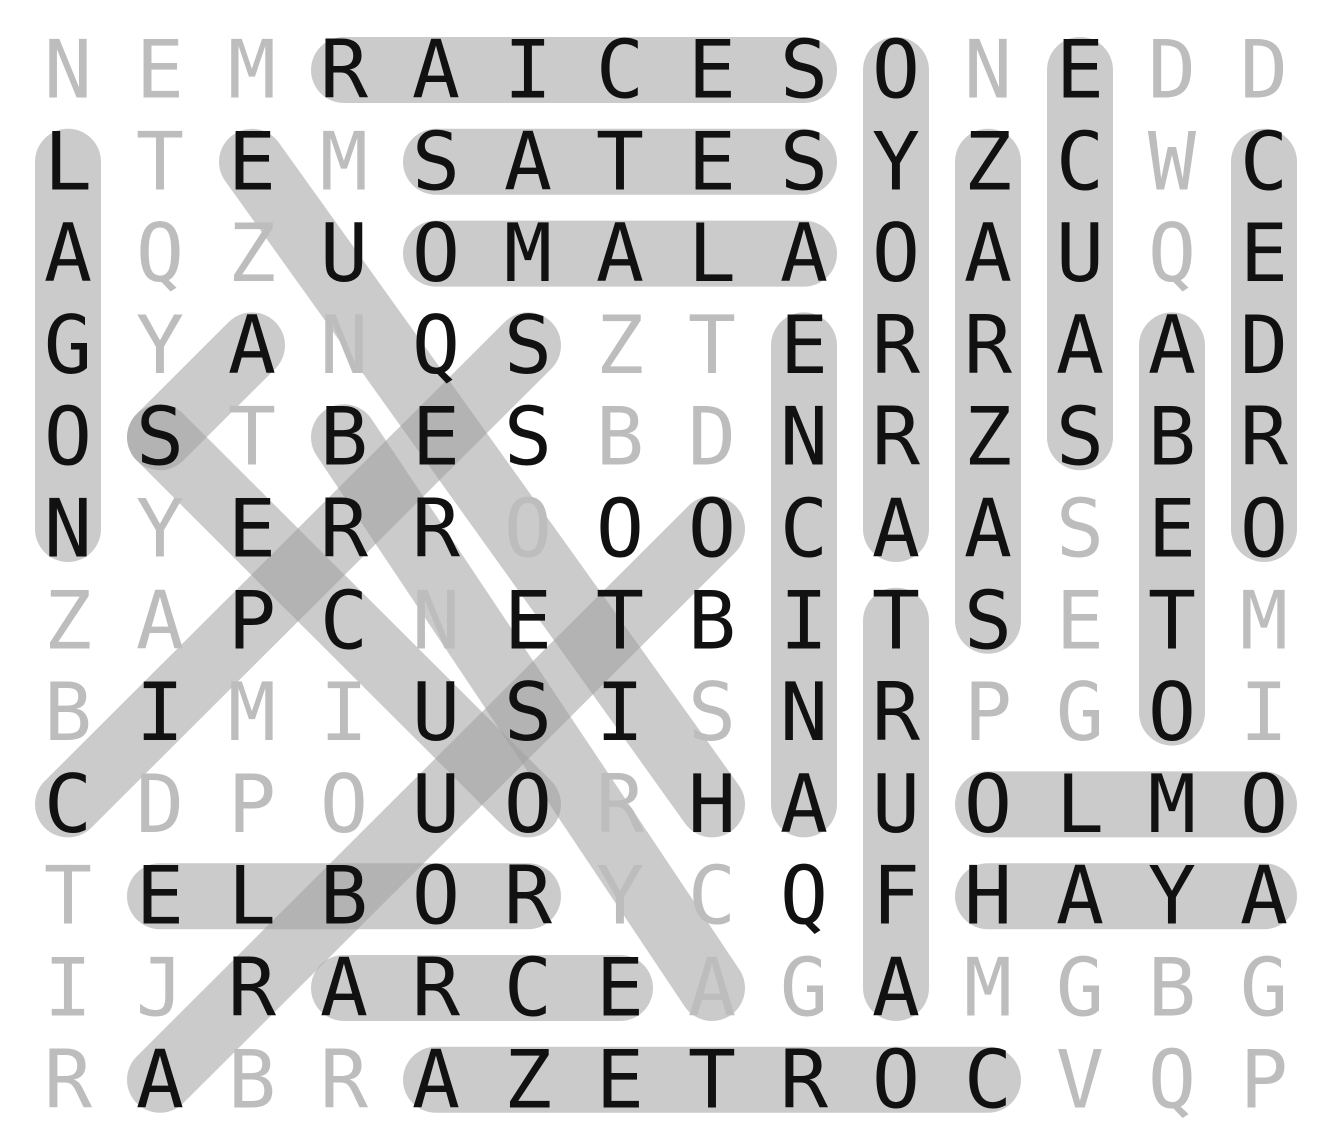  I want to click on grid-cell: J, so click(160, 988).